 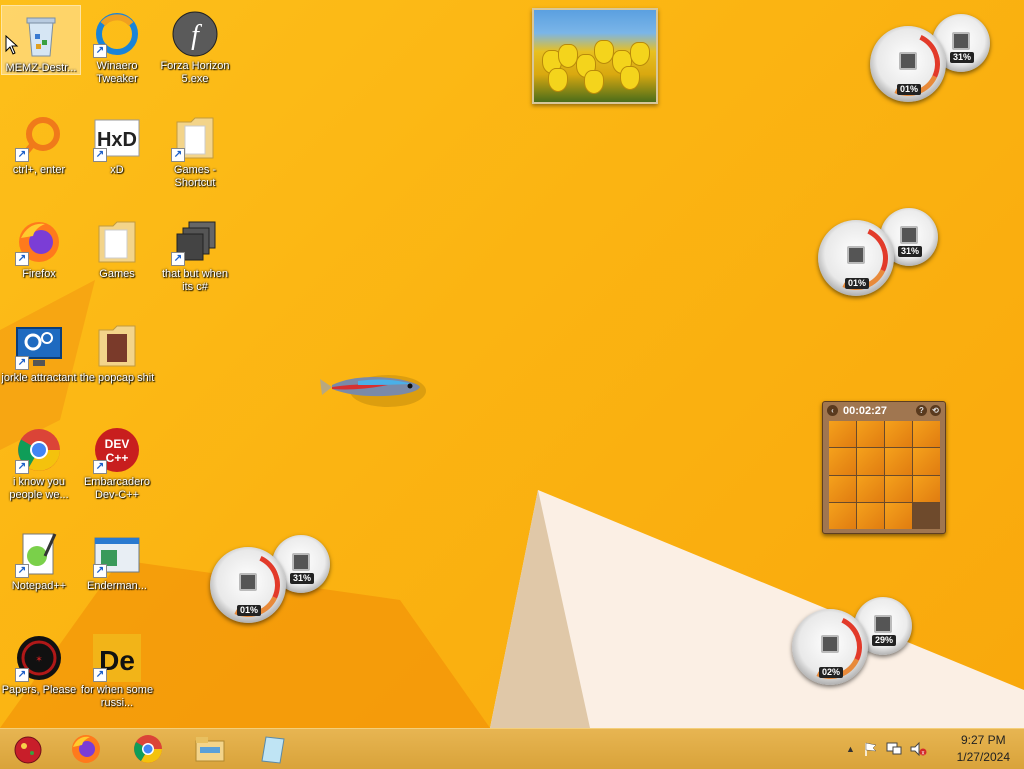 What do you see at coordinates (195, 138) in the screenshot?
I see `folder-icon: ↗` at bounding box center [195, 138].